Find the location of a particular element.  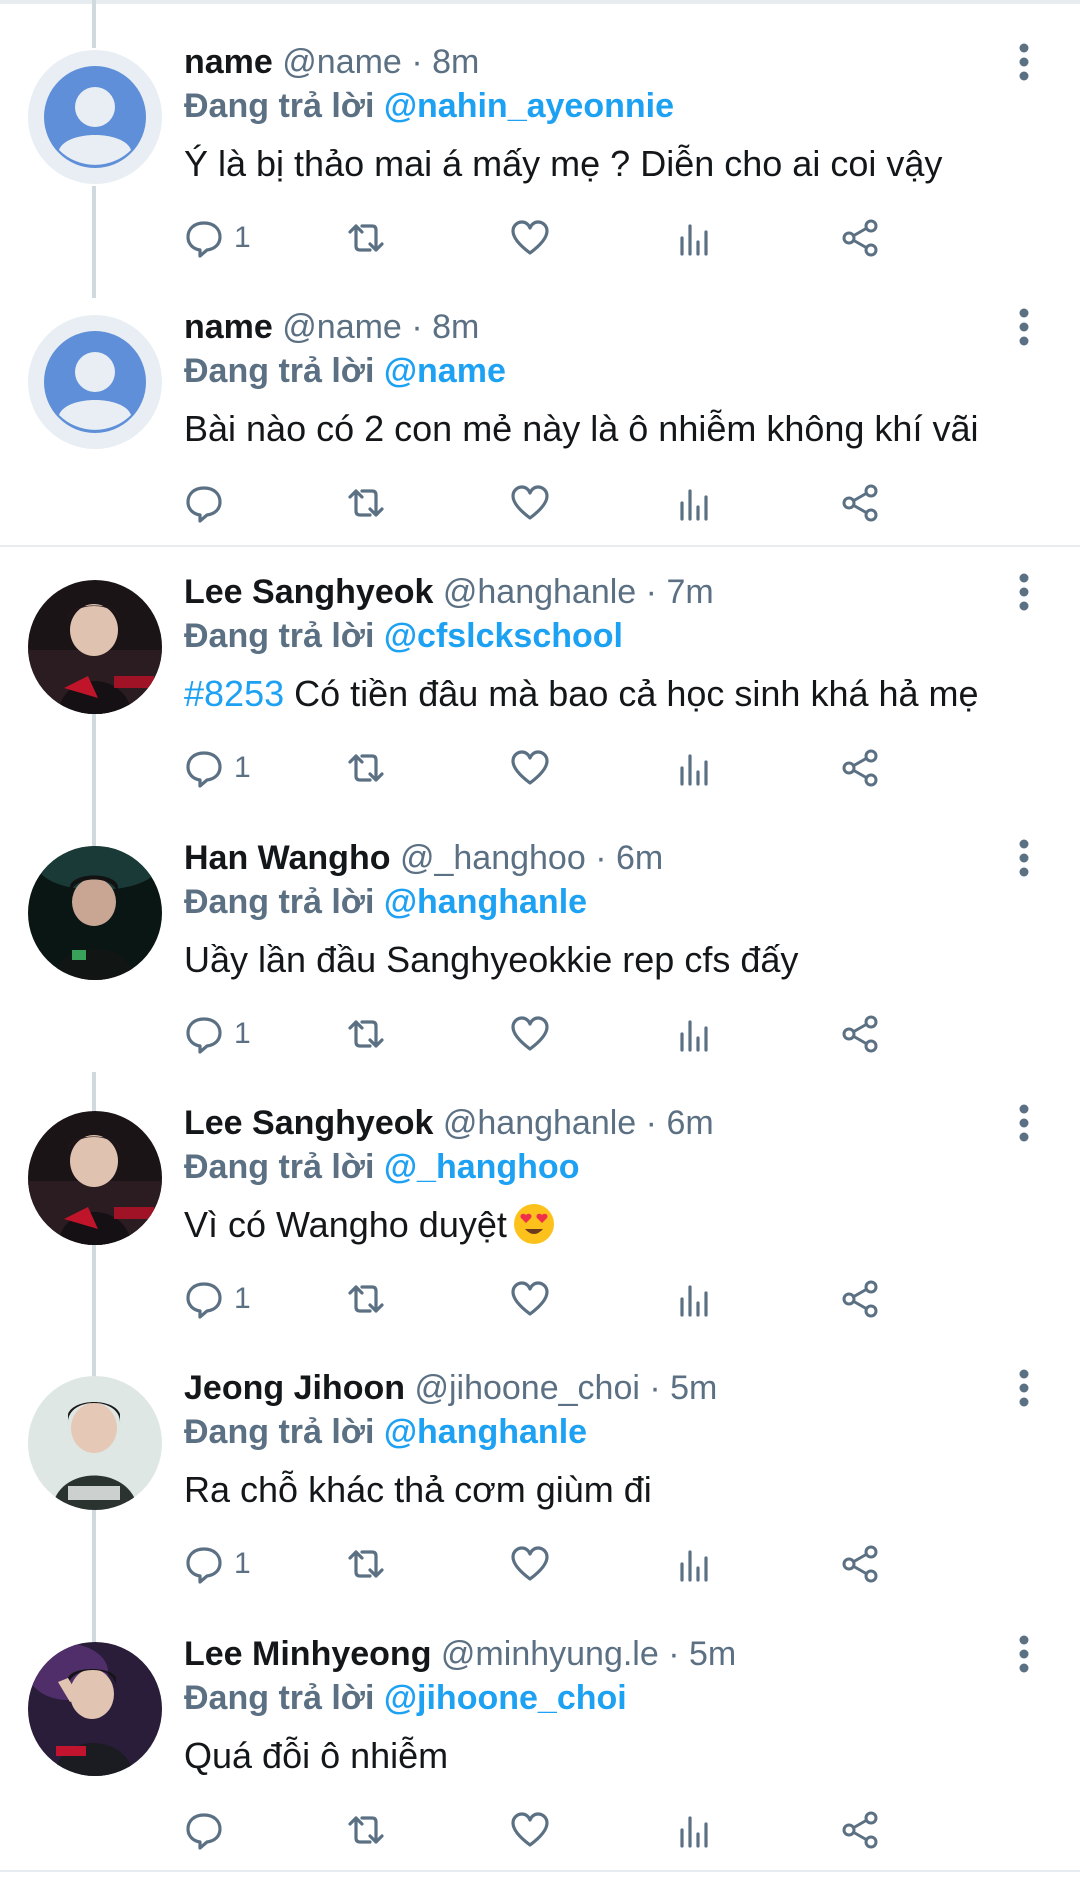

reply-mention: @jihoone_choi is located at coordinates (505, 1698).